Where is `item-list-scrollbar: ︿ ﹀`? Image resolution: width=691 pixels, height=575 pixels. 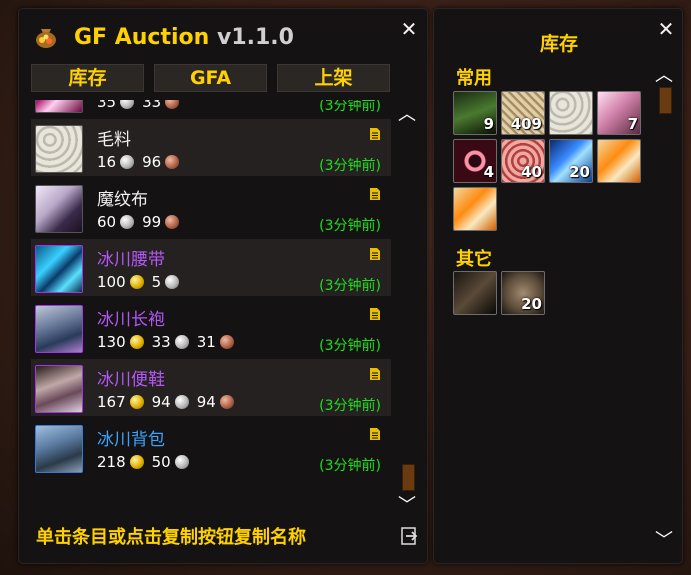
item-list-scrollbar: ︿ ﹀ is located at coordinates (407, 307).